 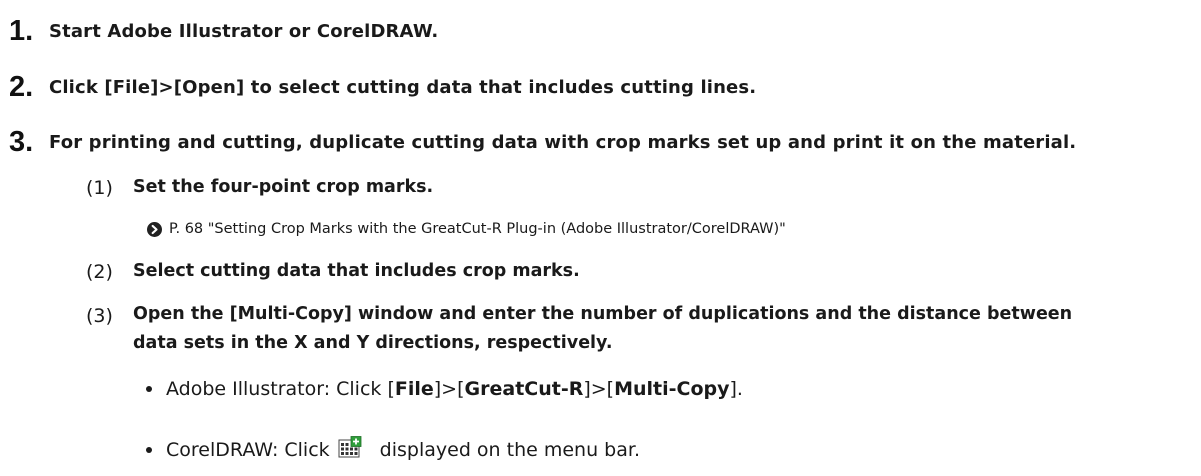 What do you see at coordinates (21, 142) in the screenshot?
I see `step-number: 3.` at bounding box center [21, 142].